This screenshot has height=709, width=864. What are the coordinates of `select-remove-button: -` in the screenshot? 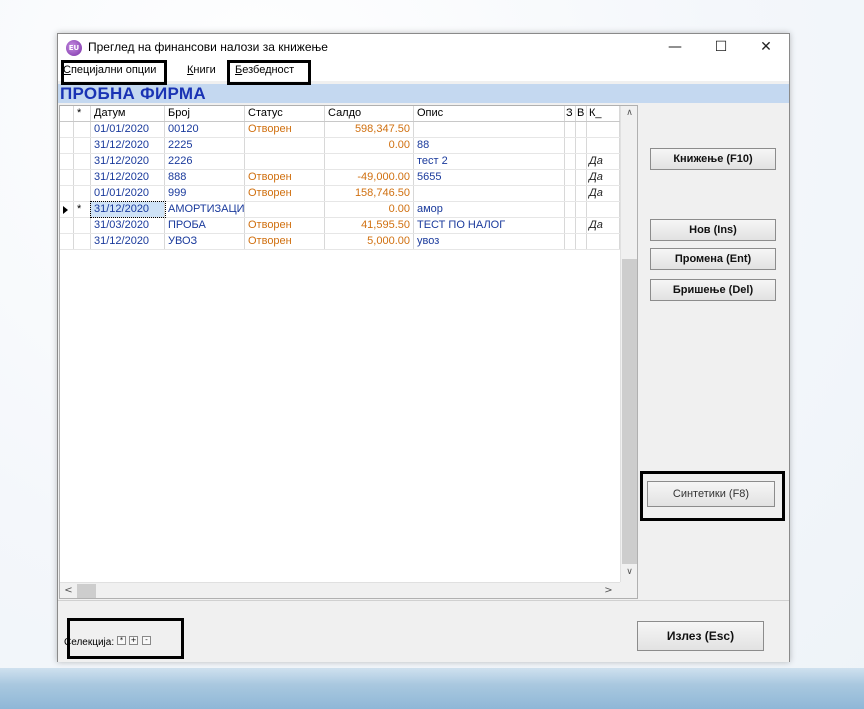 It's located at (146, 640).